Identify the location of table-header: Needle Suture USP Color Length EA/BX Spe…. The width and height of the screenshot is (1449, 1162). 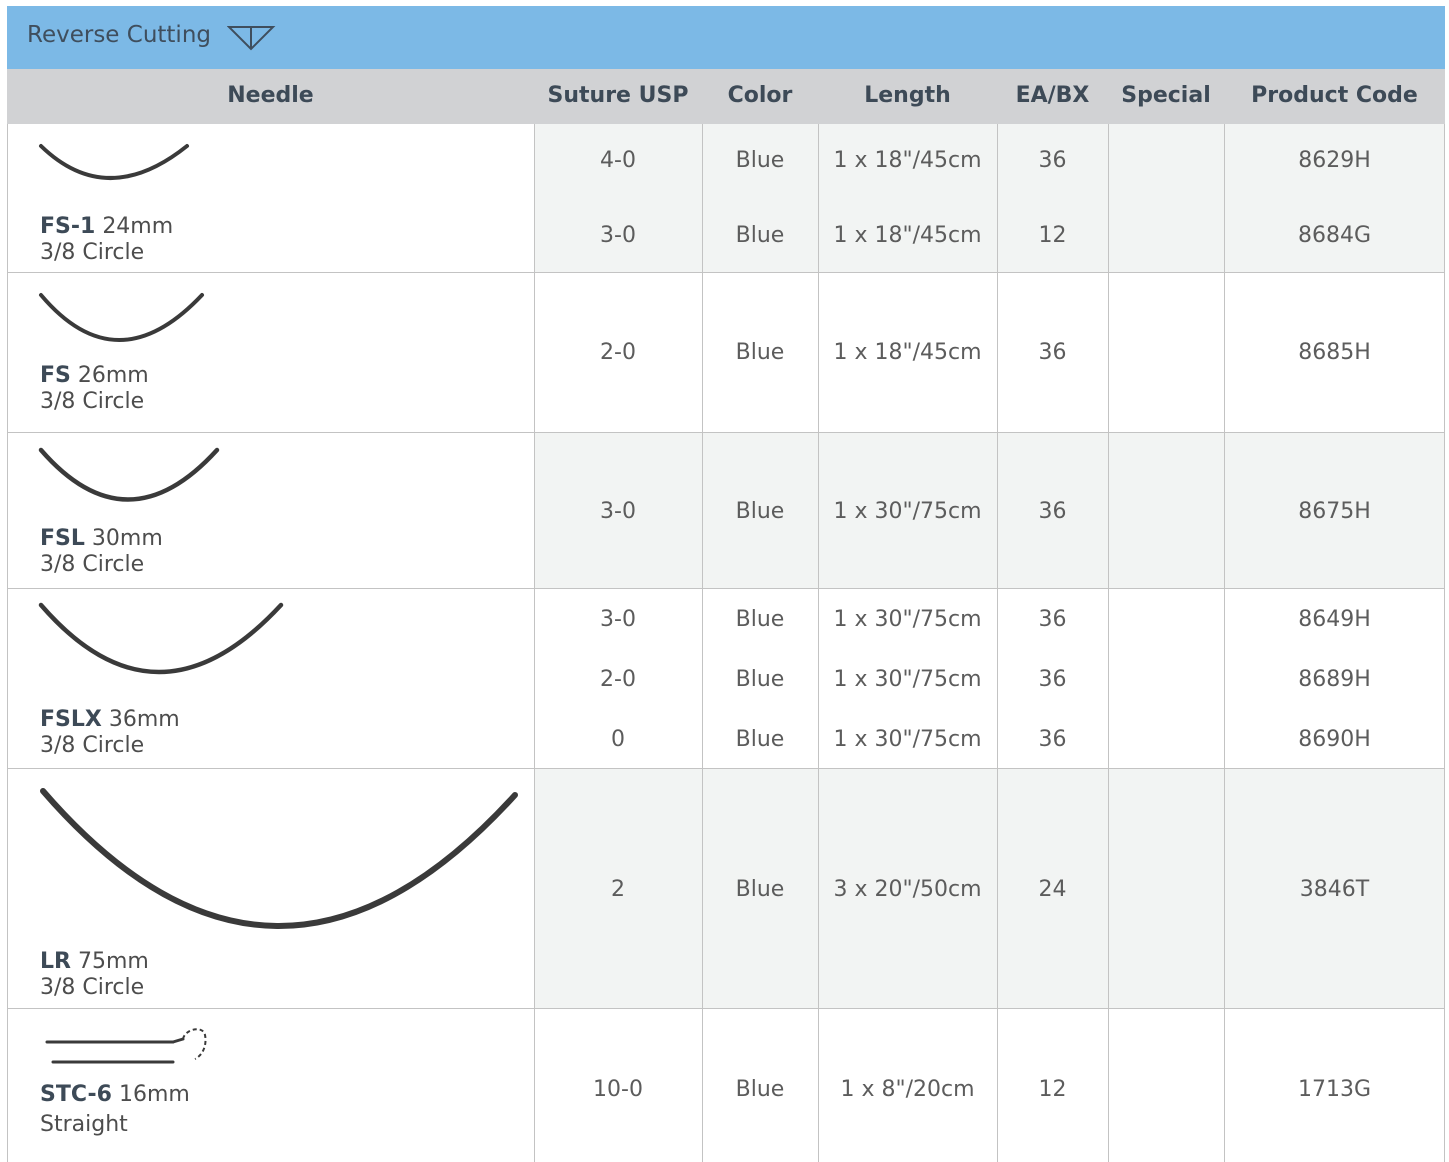
(726, 96).